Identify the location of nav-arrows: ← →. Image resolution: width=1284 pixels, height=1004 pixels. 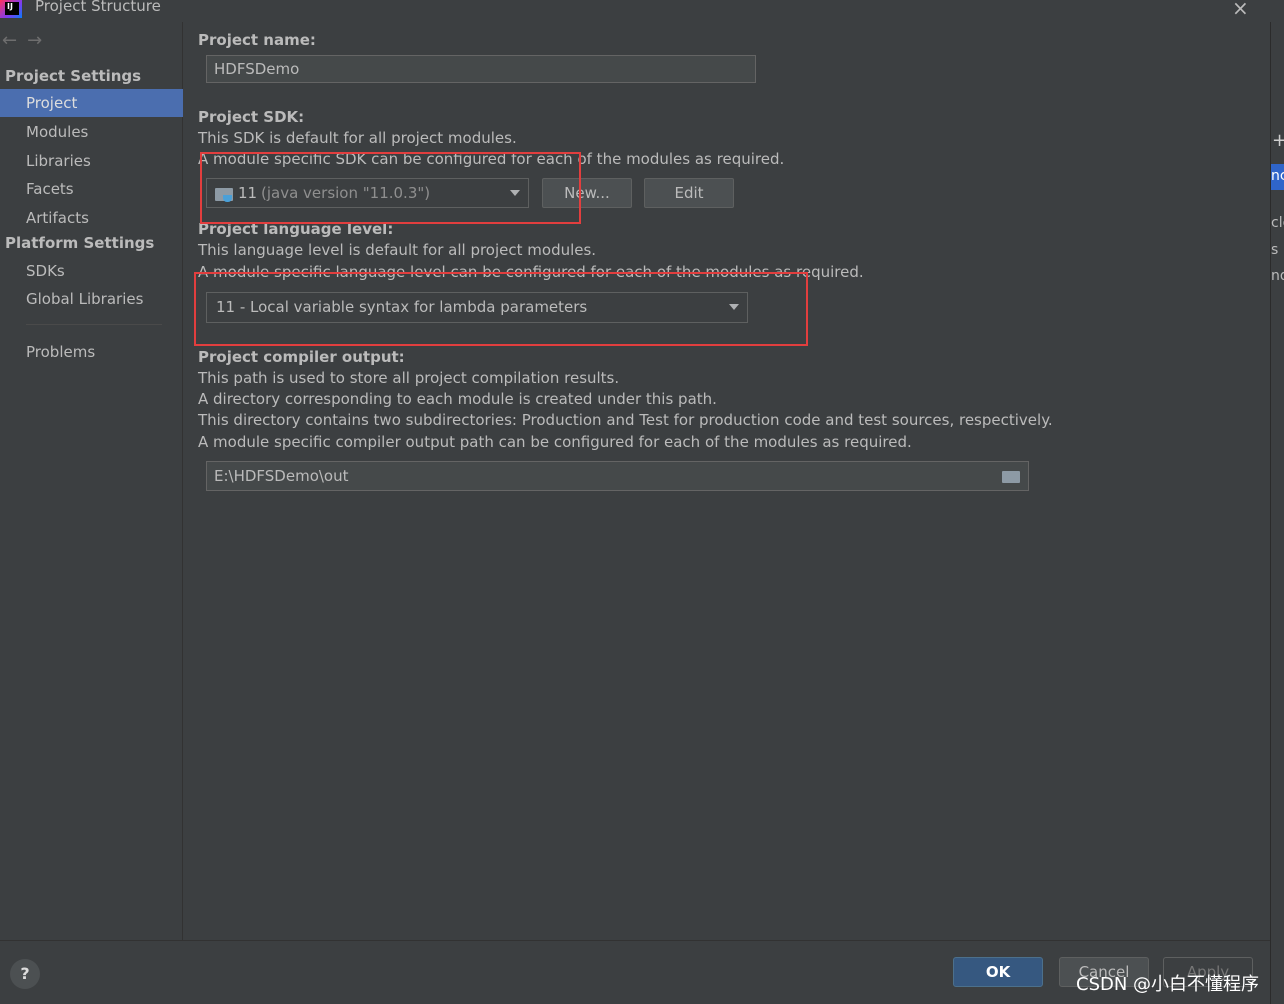
(27, 40).